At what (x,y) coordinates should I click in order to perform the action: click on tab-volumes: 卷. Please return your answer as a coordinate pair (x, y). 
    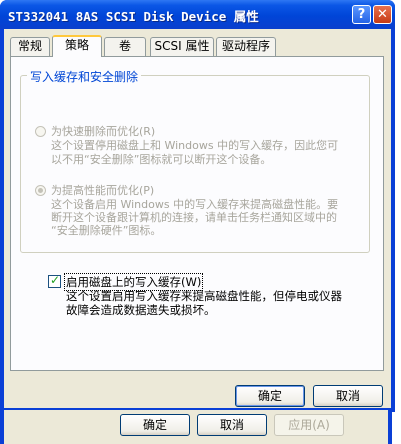
    Looking at the image, I should click on (125, 46).